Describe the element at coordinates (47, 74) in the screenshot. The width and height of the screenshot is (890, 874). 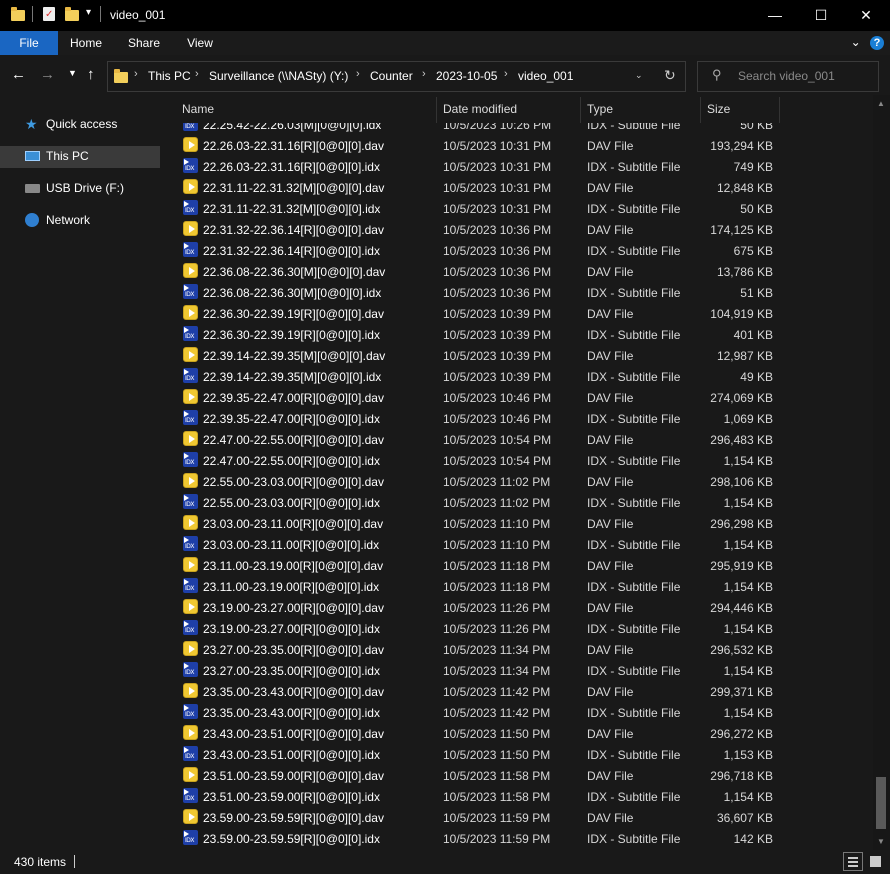
I see `forward-arrow-icon: →` at that location.